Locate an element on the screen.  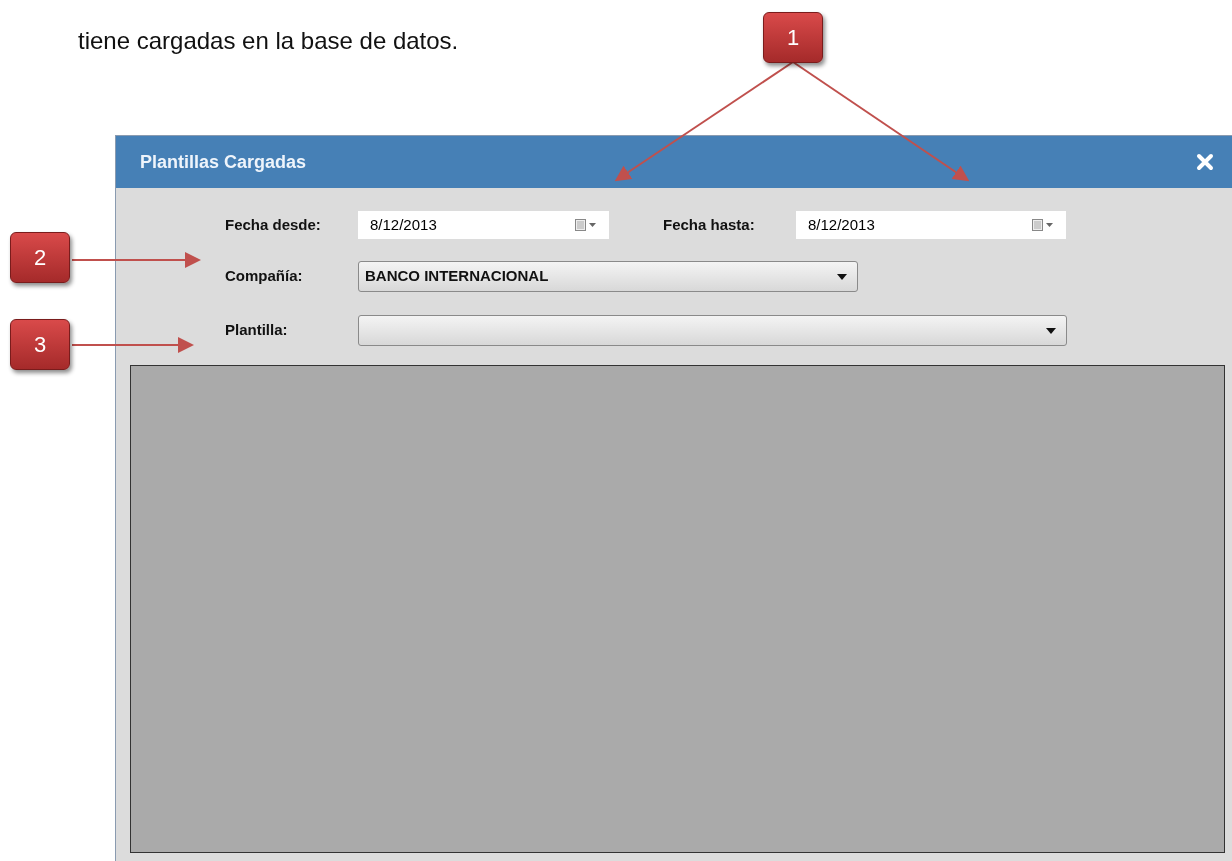
field-label: Compañía: is located at coordinates (264, 276).